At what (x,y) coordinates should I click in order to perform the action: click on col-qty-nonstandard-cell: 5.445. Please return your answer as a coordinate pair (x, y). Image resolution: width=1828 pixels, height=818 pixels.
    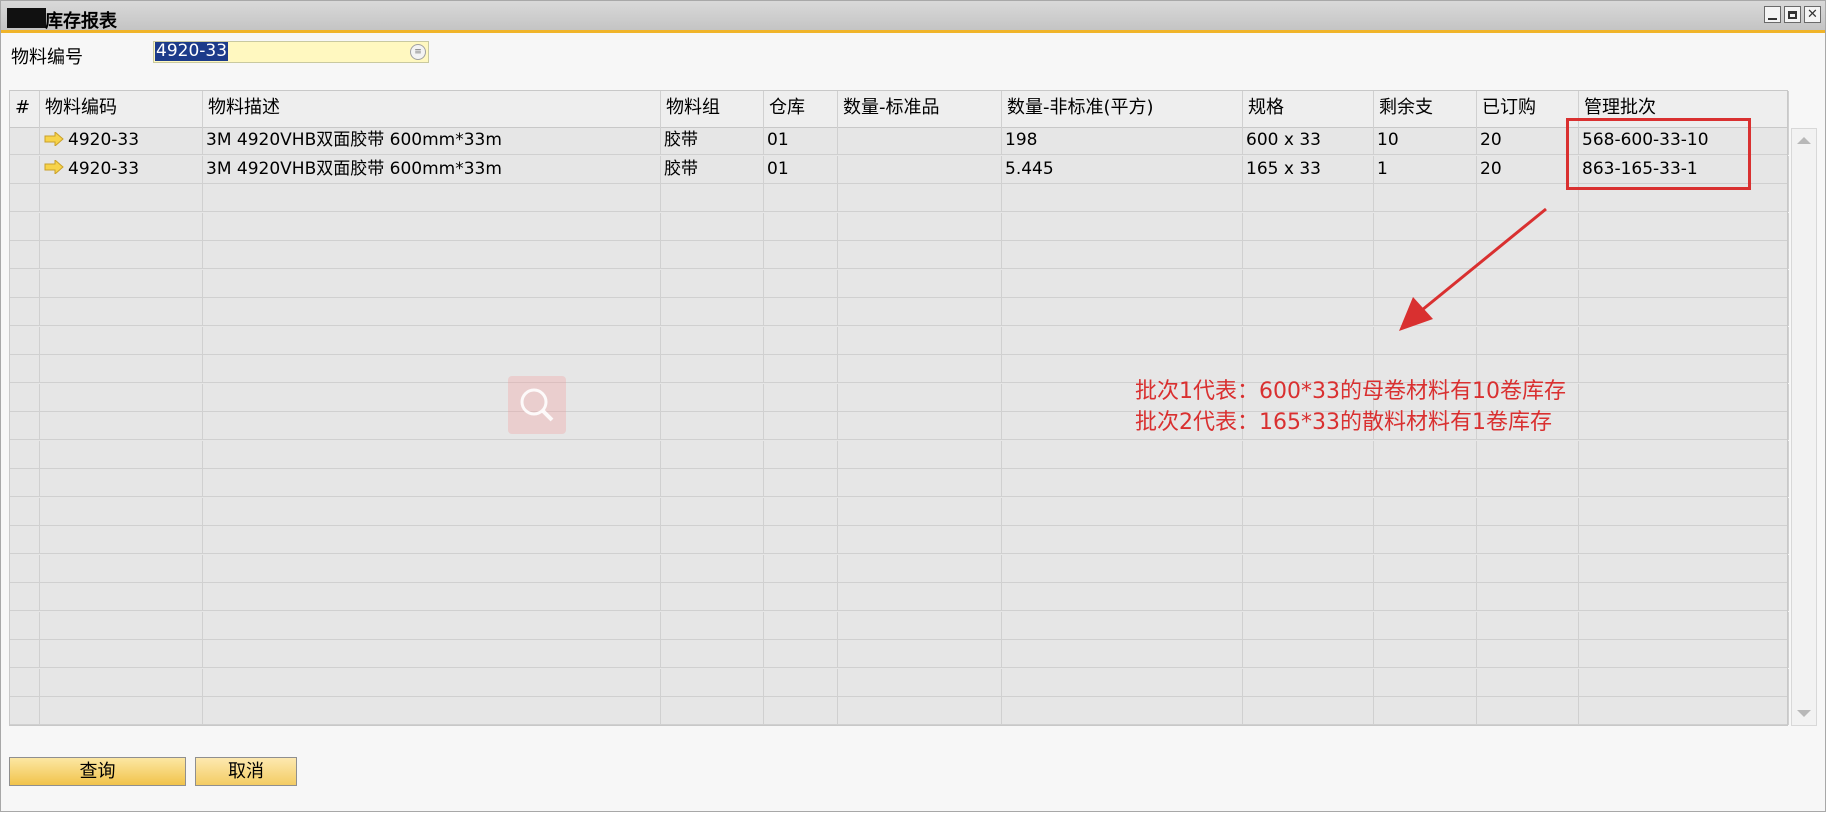
    Looking at the image, I should click on (1122, 169).